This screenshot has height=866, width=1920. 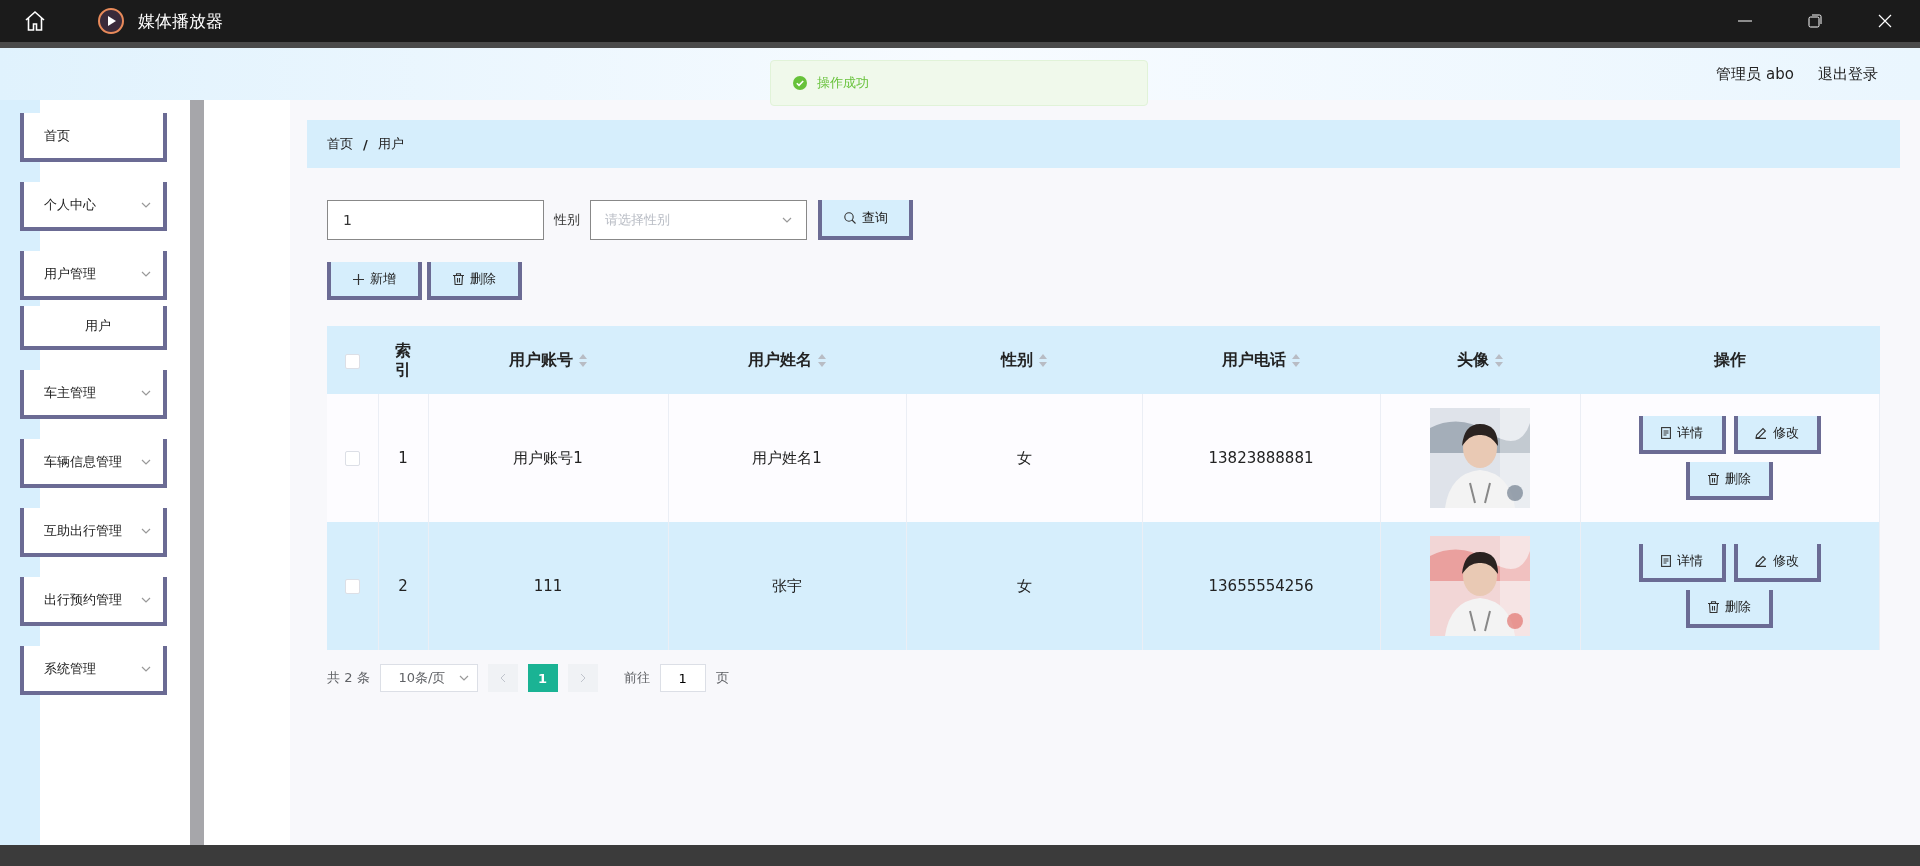 What do you see at coordinates (403, 458) in the screenshot?
I see `index-cell: 1` at bounding box center [403, 458].